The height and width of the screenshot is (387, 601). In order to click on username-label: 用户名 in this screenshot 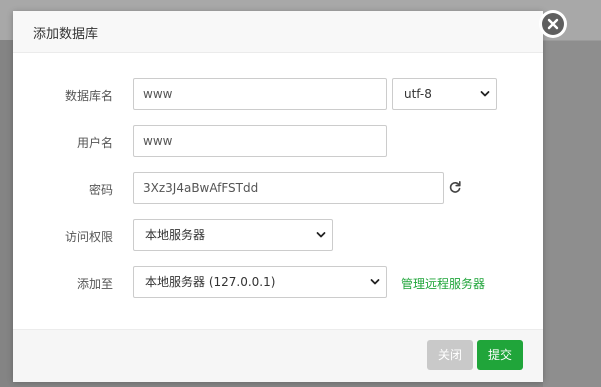, I will do `click(94, 143)`.